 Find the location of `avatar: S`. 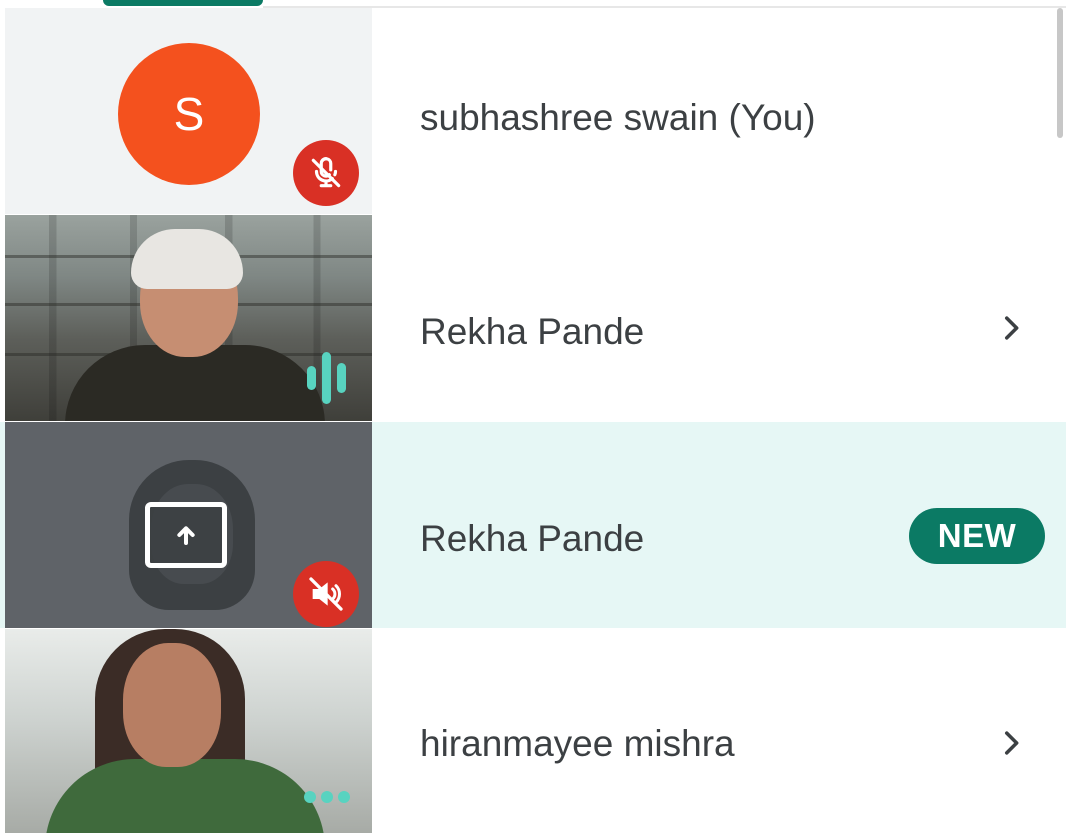

avatar: S is located at coordinates (189, 114).